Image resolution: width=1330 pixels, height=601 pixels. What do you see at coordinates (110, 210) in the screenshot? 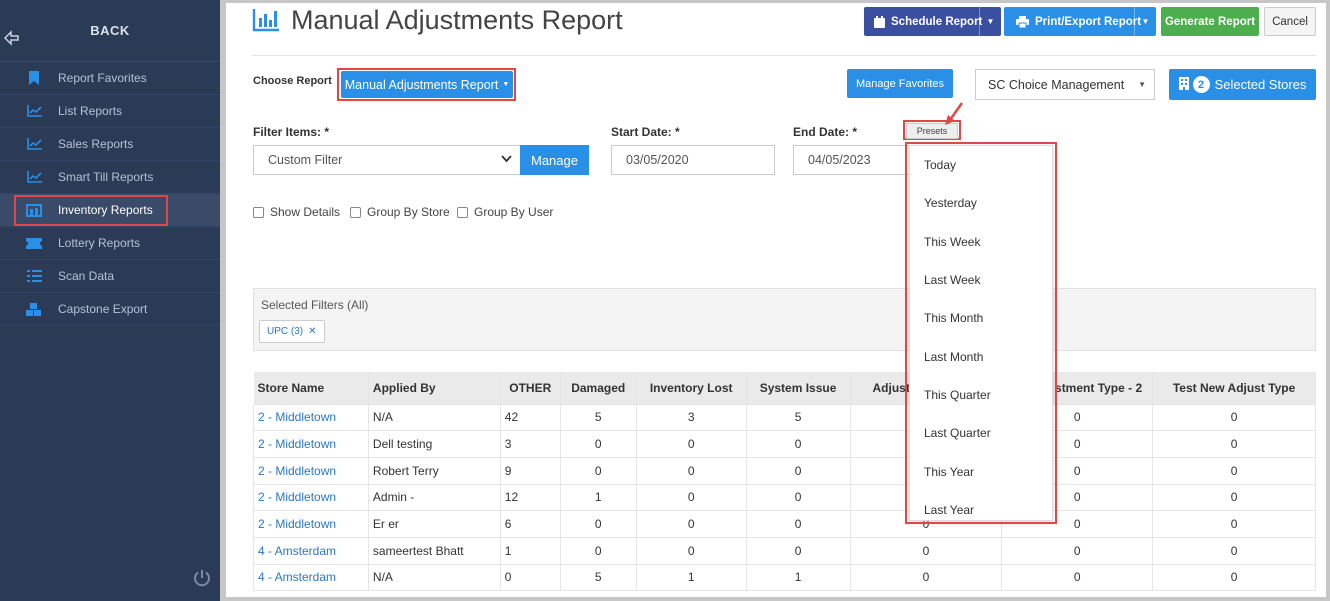
I see `sidebar-item-inventory-reports: Inventory Reports` at bounding box center [110, 210].